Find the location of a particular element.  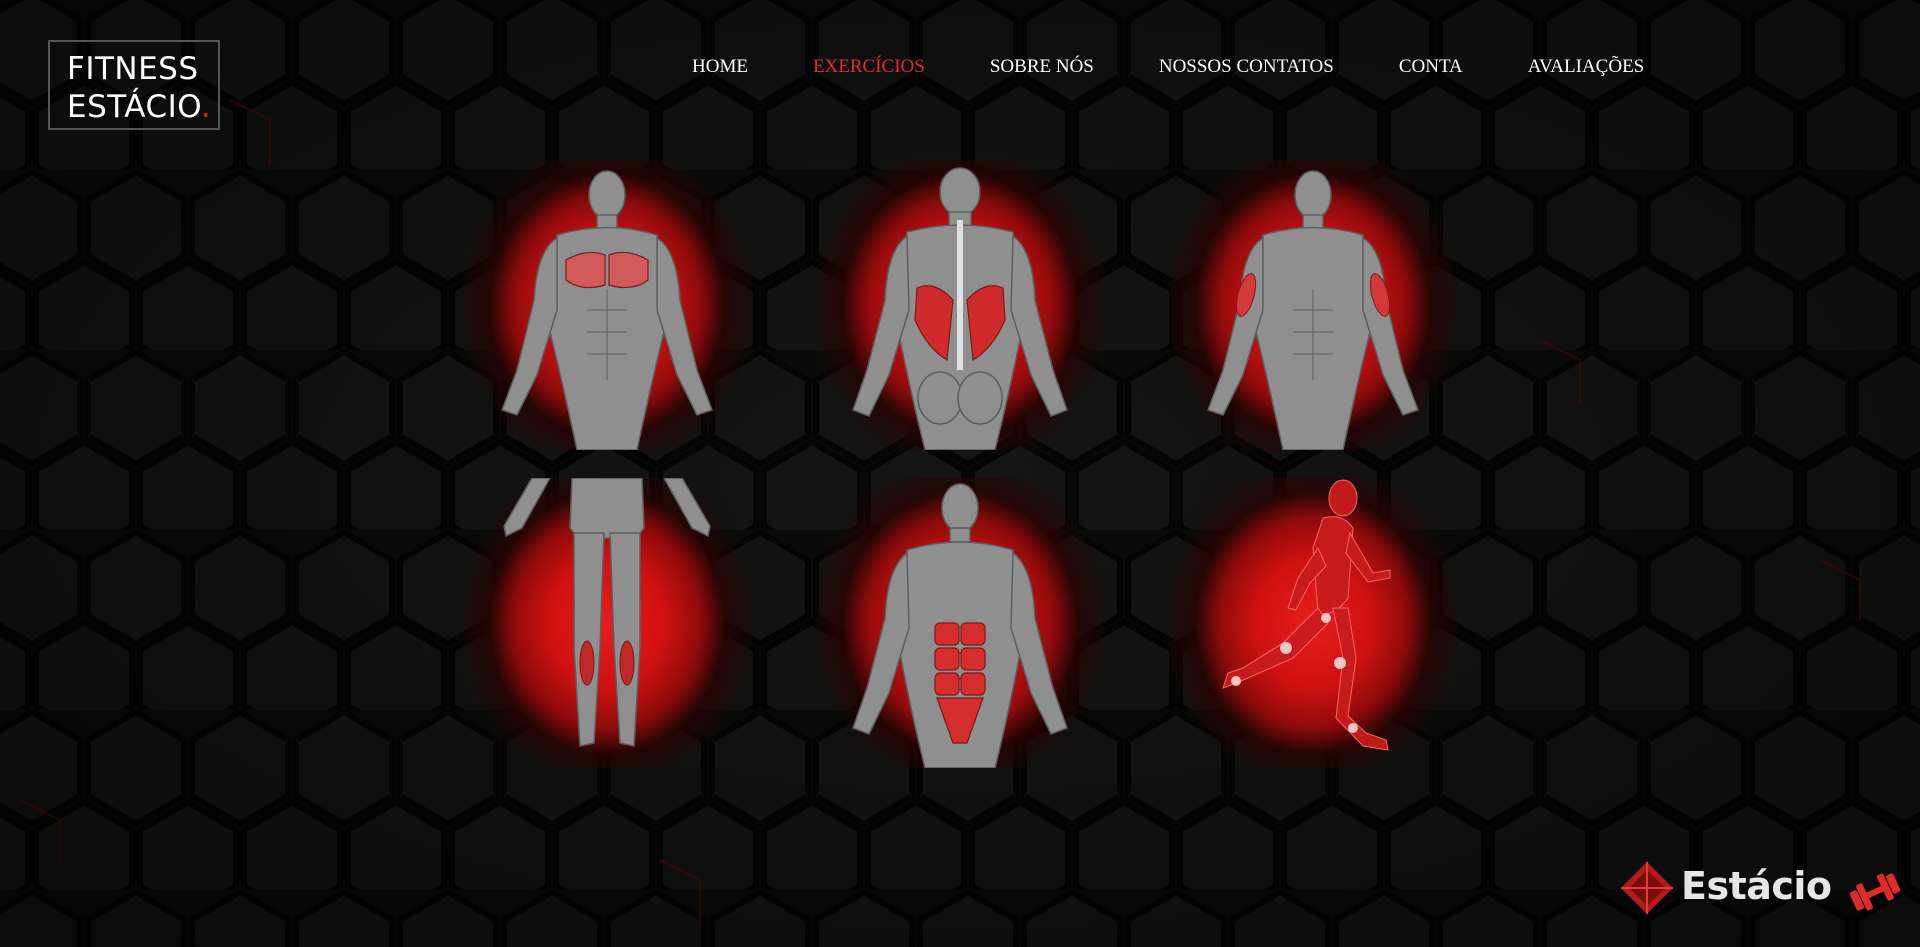

exercise-card-cardio is located at coordinates (1313, 623).